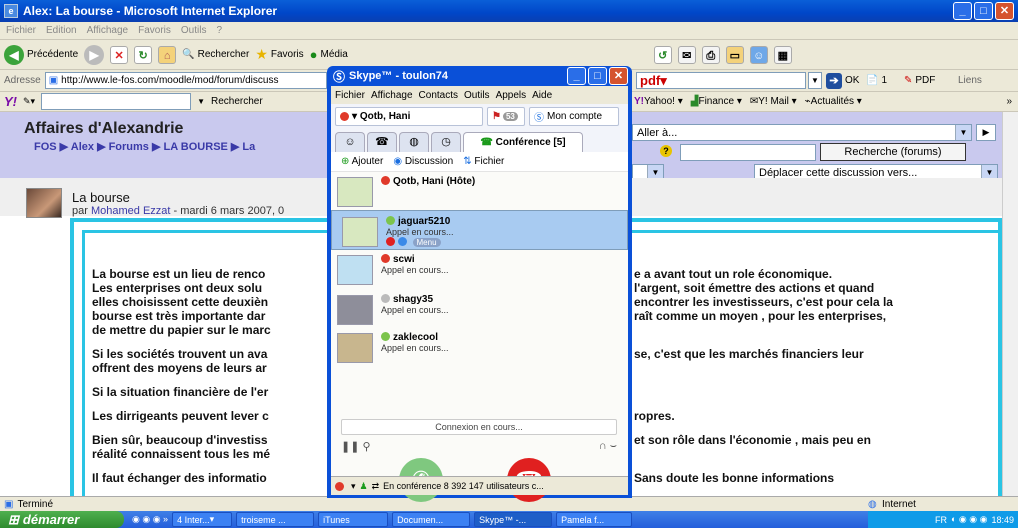 This screenshot has height=528, width=1018. What do you see at coordinates (542, 95) in the screenshot?
I see `skype-menu-aide: Aide` at bounding box center [542, 95].